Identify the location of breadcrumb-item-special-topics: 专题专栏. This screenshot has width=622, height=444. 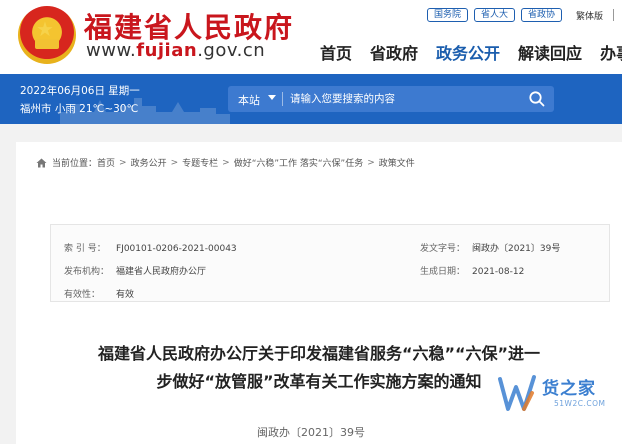
(200, 162).